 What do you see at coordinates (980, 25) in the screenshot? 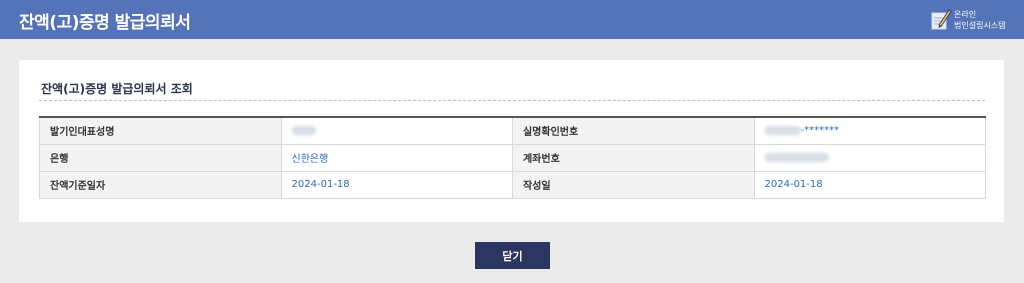
I see `brand-line-2: 법인설립시스템` at bounding box center [980, 25].